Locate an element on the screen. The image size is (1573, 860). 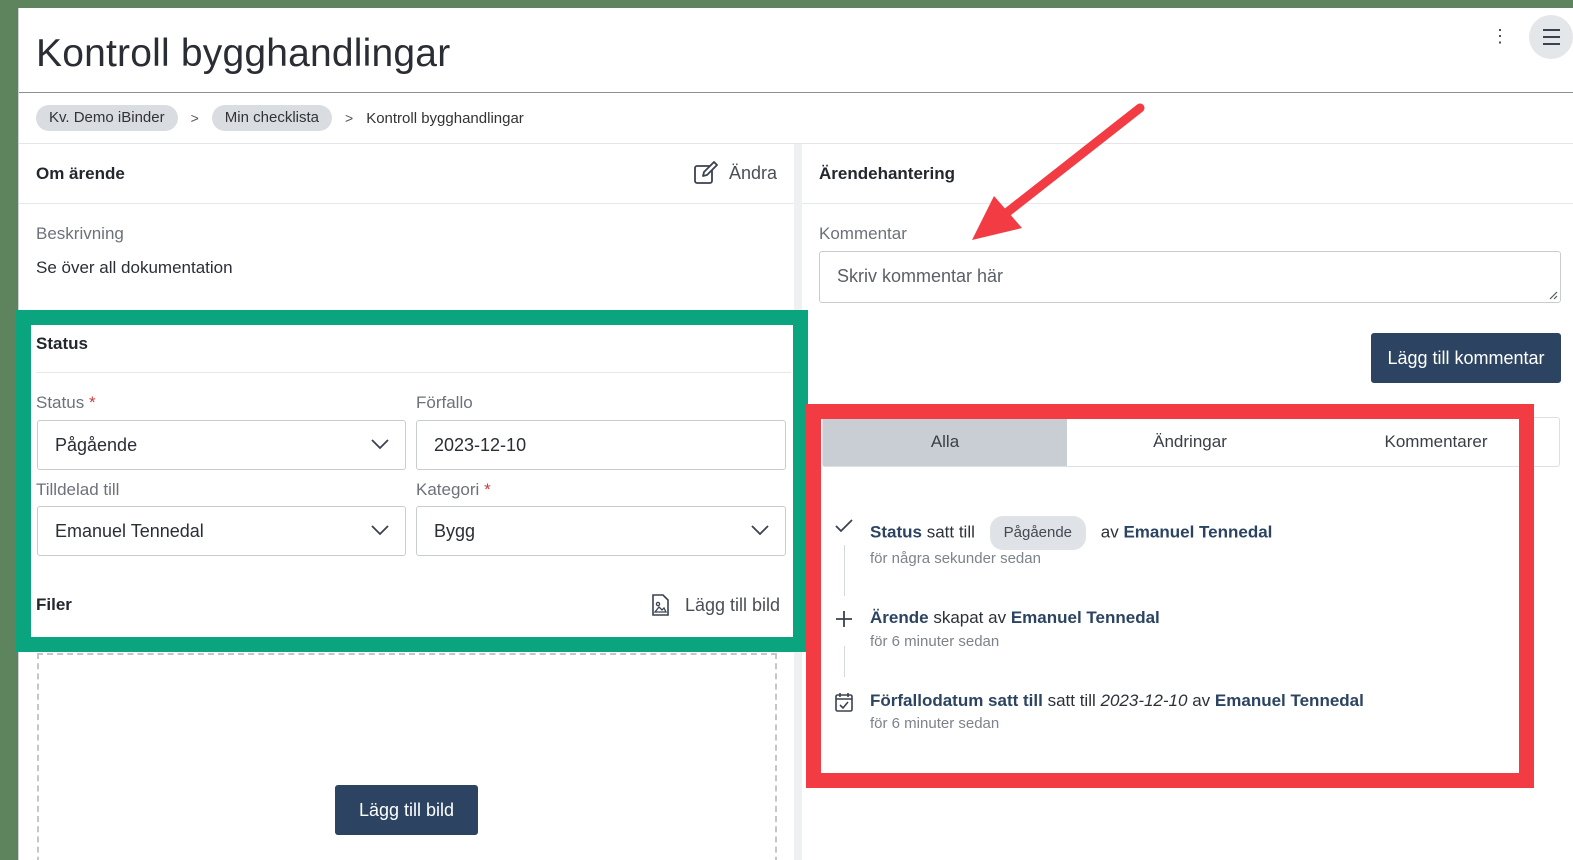
activity-subject: Ärende is located at coordinates (899, 617).